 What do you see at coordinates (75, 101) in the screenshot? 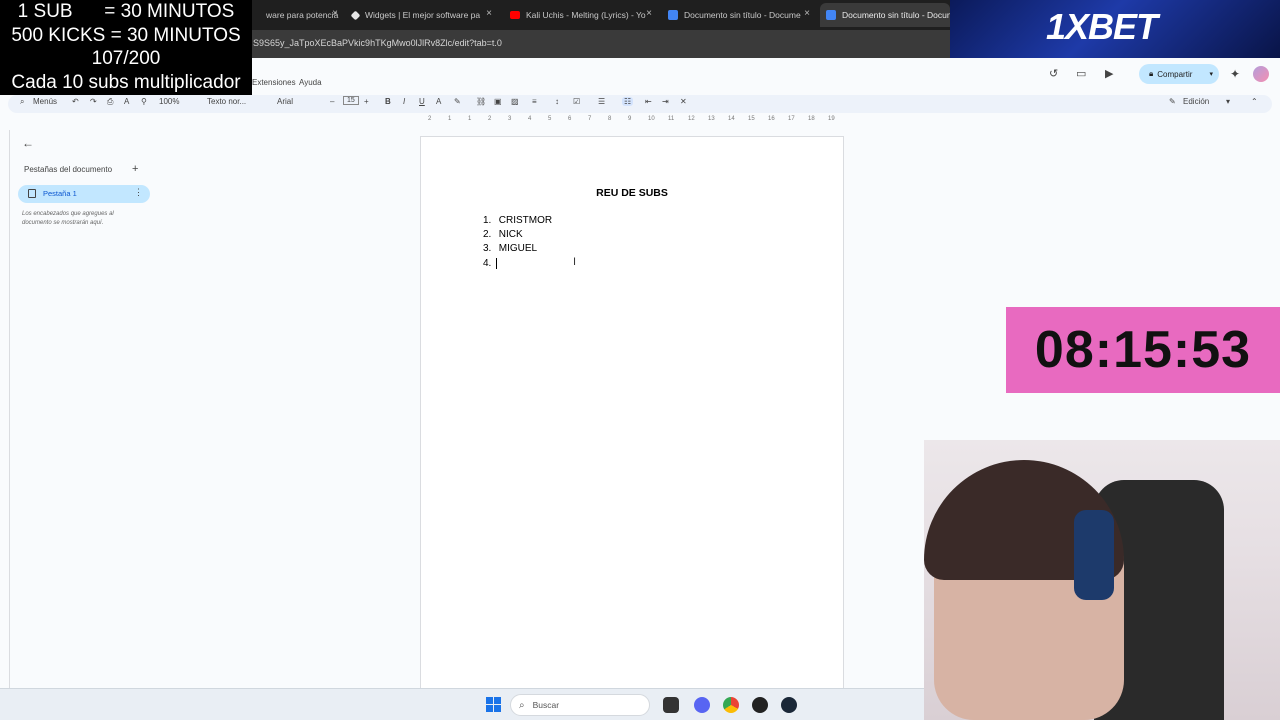
I see `undo-icon: ↶` at bounding box center [75, 101].